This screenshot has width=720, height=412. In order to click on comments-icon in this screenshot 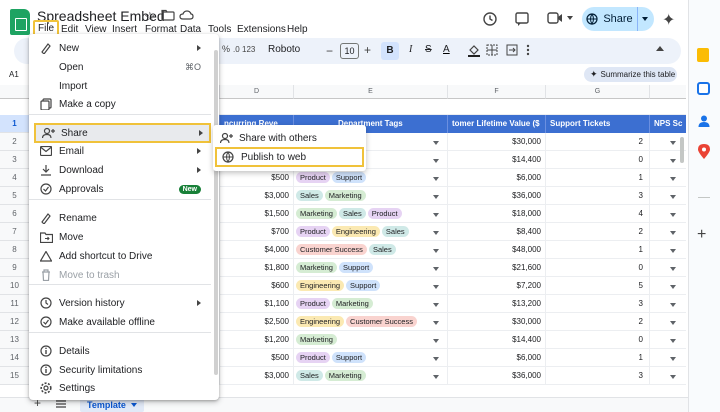, I will do `click(522, 19)`.